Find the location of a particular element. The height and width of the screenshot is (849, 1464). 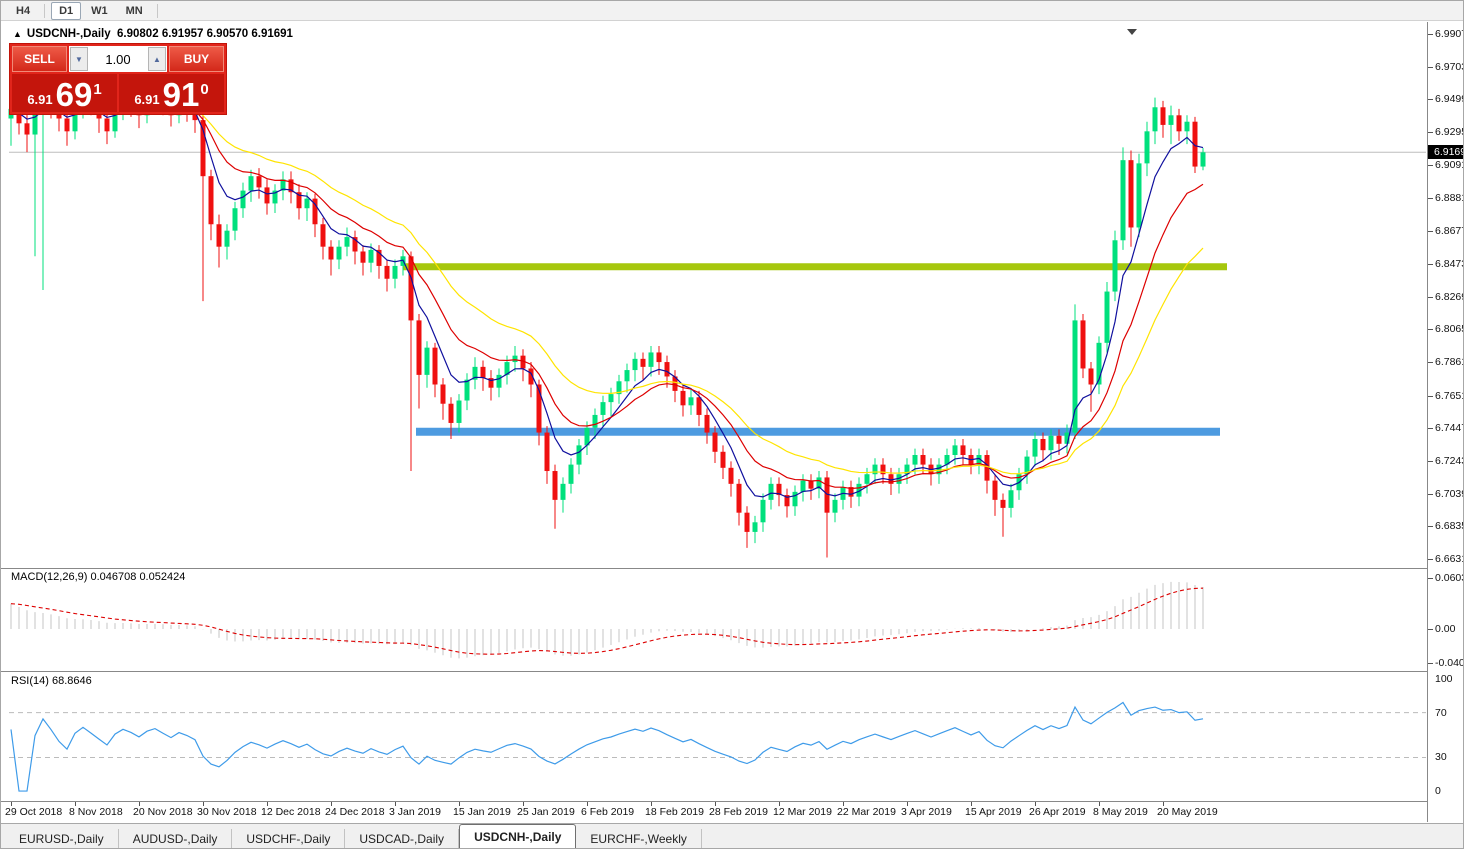

buy-price-button: 6.91 91 0 is located at coordinates (171, 93).